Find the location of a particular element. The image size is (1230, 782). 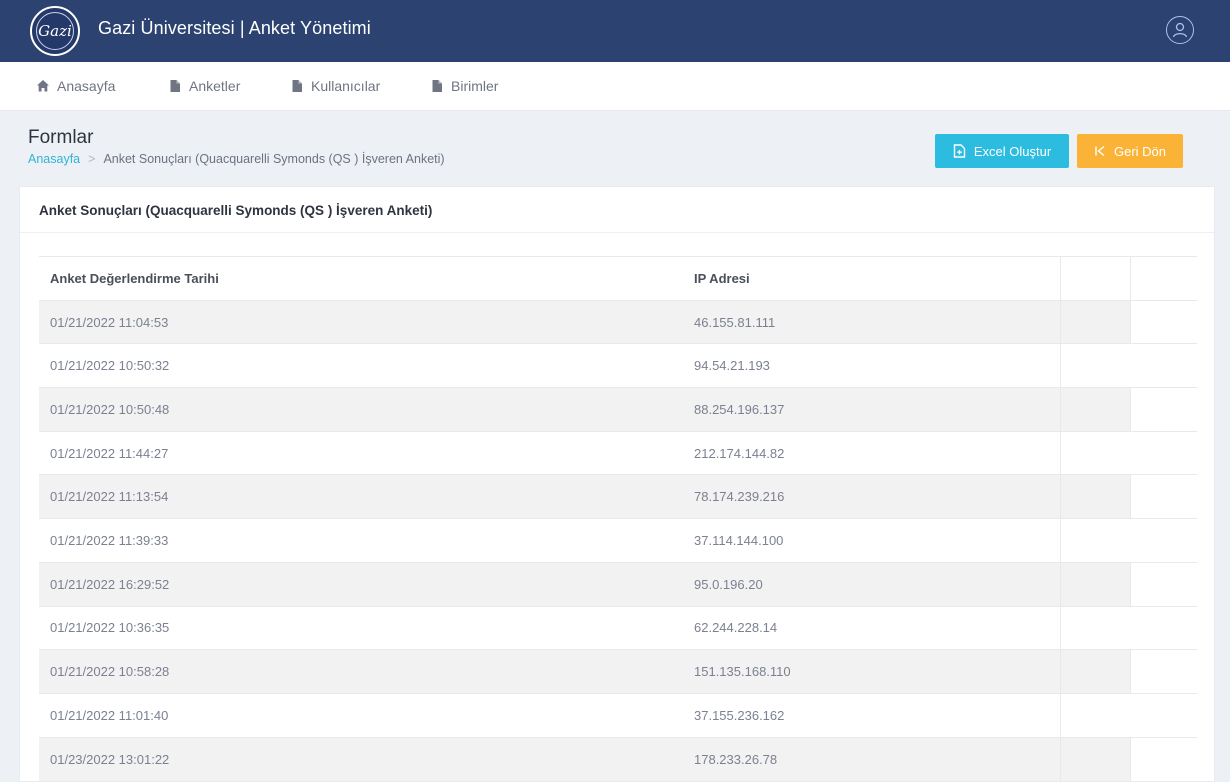

page-title: Formlar is located at coordinates (61, 137).